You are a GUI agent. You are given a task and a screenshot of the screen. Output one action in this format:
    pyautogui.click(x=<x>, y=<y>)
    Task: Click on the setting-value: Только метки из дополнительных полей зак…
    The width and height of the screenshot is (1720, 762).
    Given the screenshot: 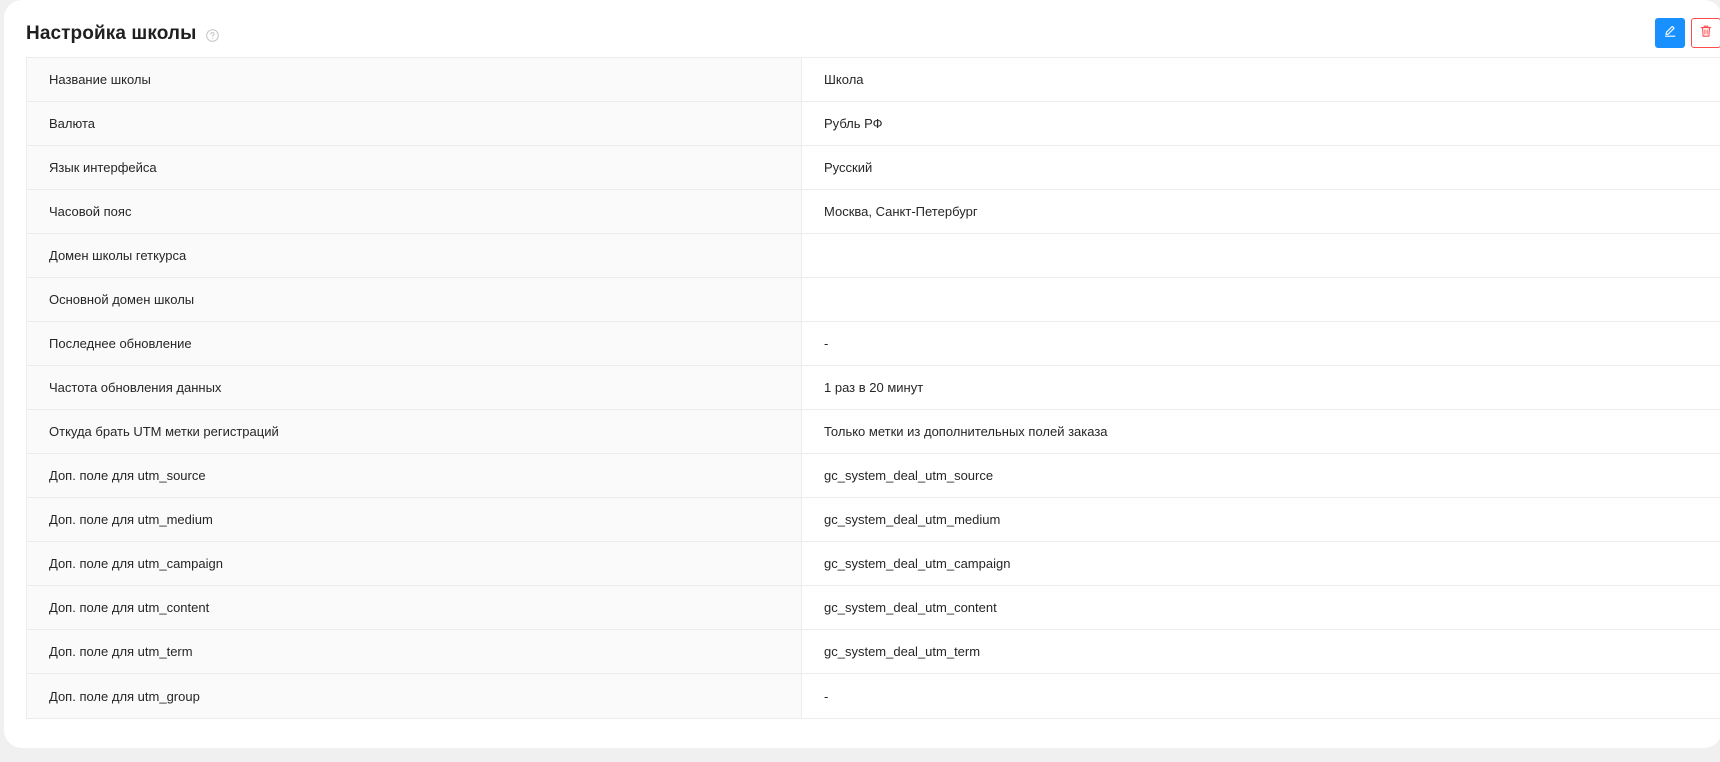 What is the action you would take?
    pyautogui.click(x=966, y=431)
    